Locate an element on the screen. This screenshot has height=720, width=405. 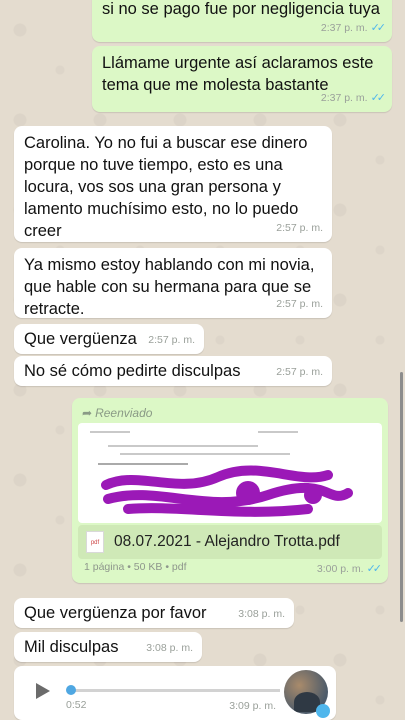
microphone-icon is located at coordinates (323, 711).